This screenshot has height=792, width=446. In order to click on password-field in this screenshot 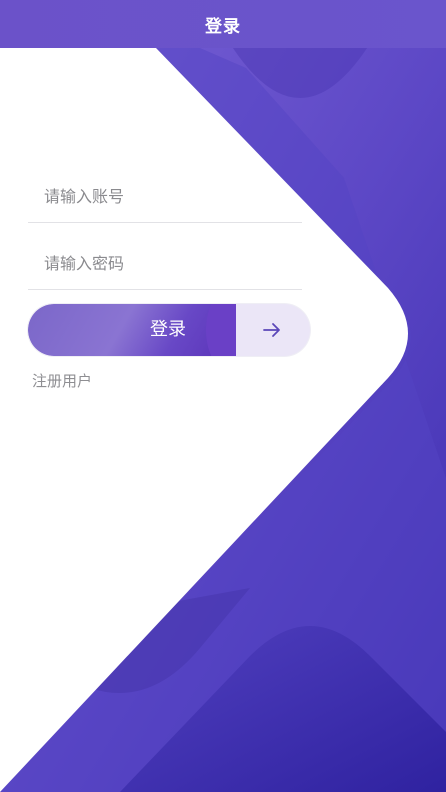, I will do `click(165, 260)`.